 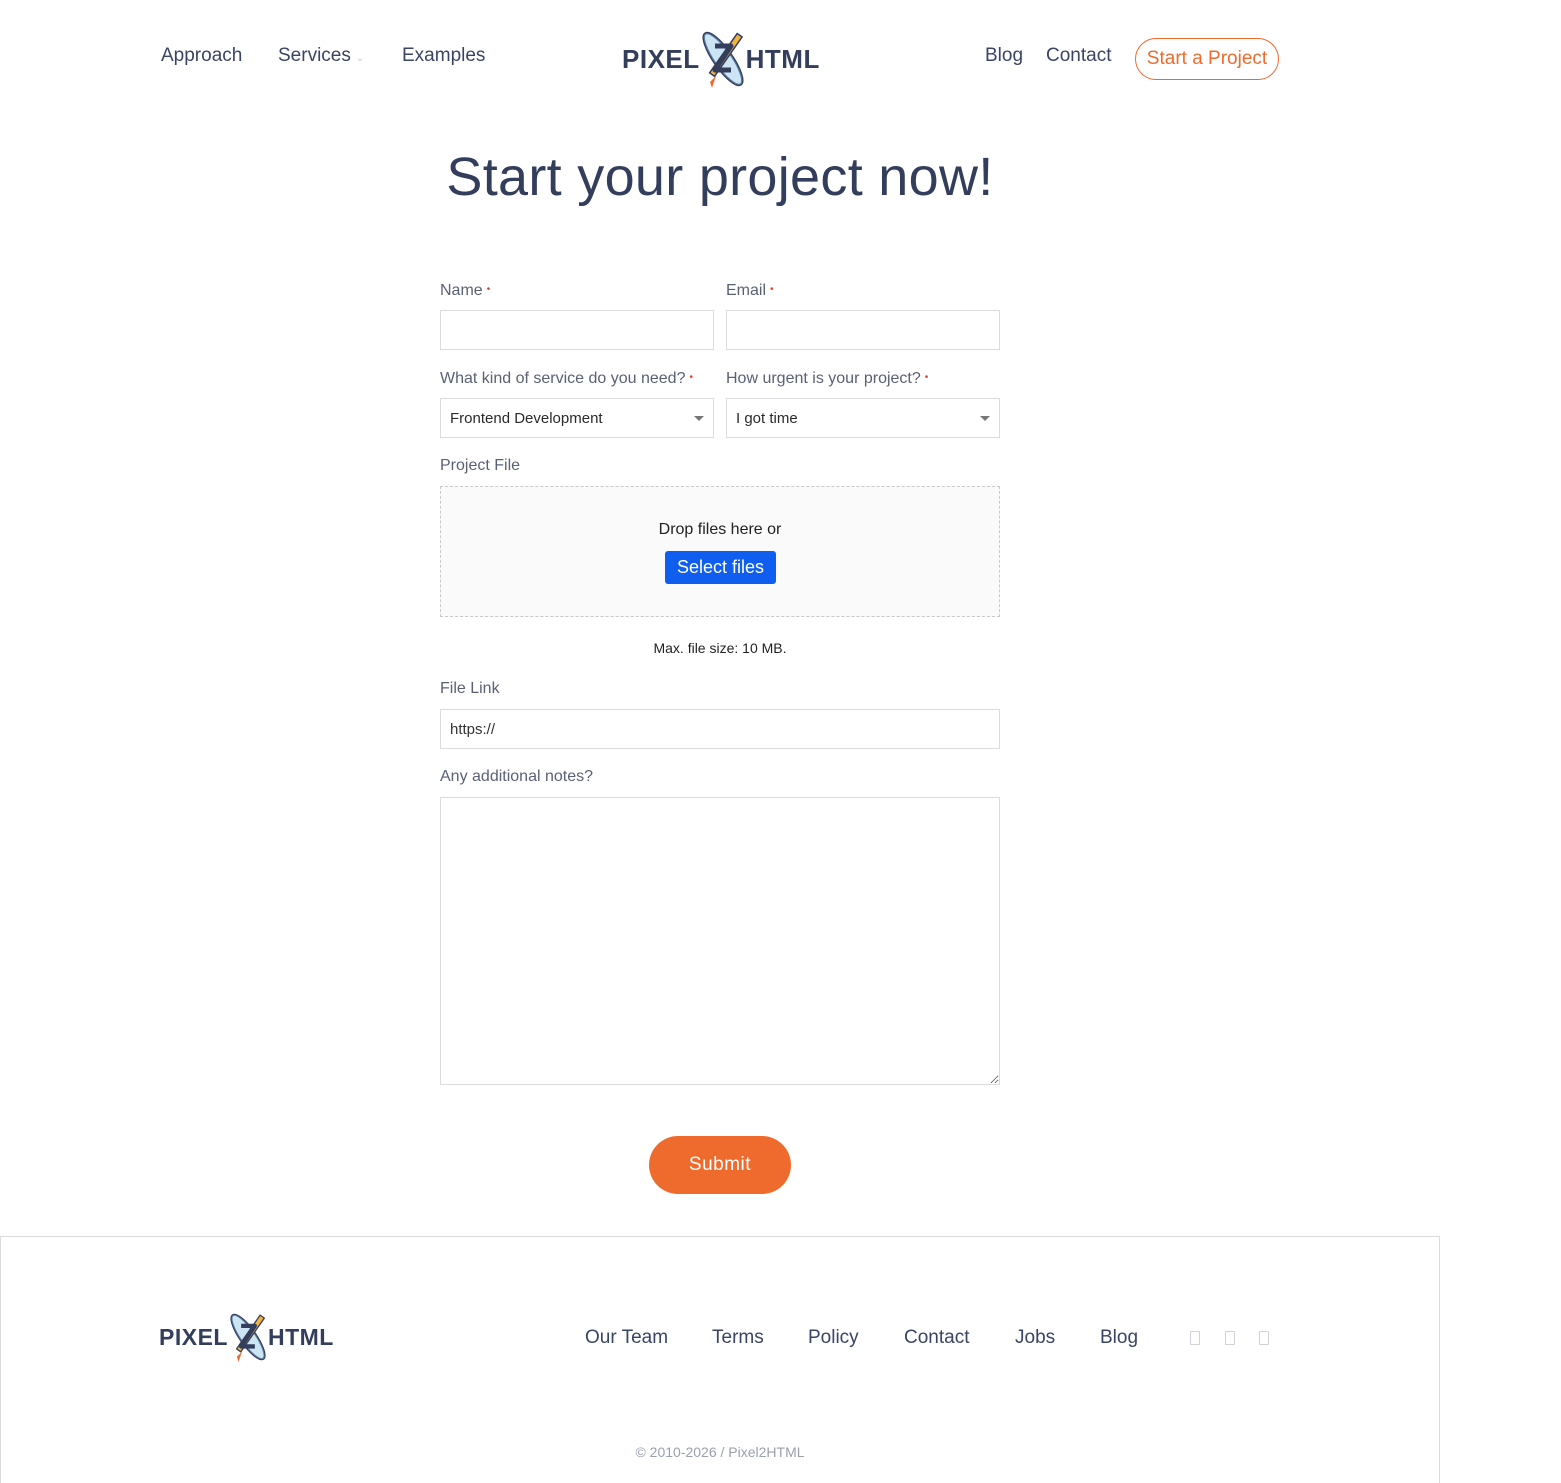 I want to click on footer-link-contact: Contact, so click(x=936, y=1338).